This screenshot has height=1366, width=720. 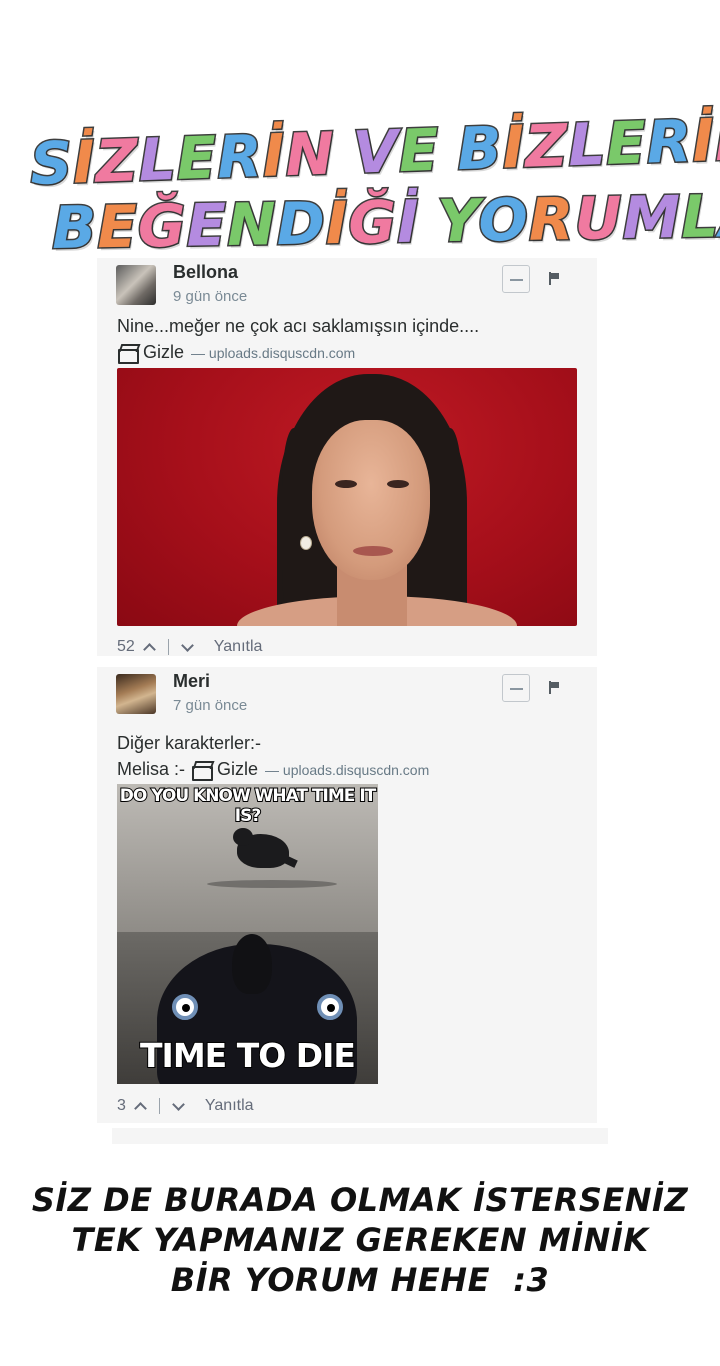 I want to click on portrait-hair-right, so click(x=442, y=527).